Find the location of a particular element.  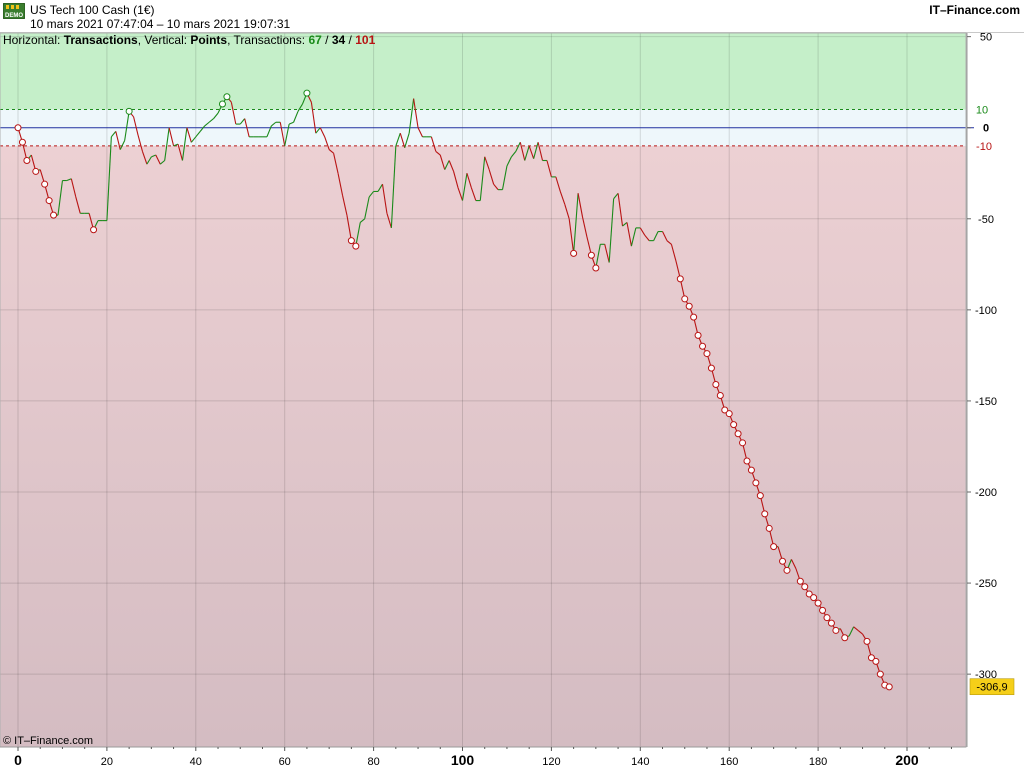

neutral-count: 34 is located at coordinates (338, 40).